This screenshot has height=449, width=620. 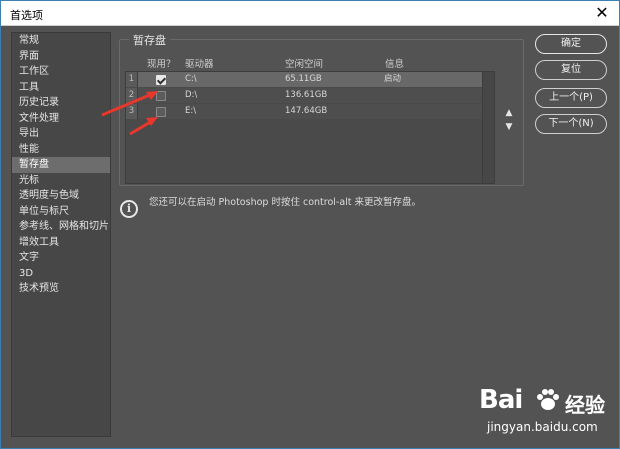 What do you see at coordinates (61, 212) in the screenshot?
I see `sidebar-item: 单位与标尺` at bounding box center [61, 212].